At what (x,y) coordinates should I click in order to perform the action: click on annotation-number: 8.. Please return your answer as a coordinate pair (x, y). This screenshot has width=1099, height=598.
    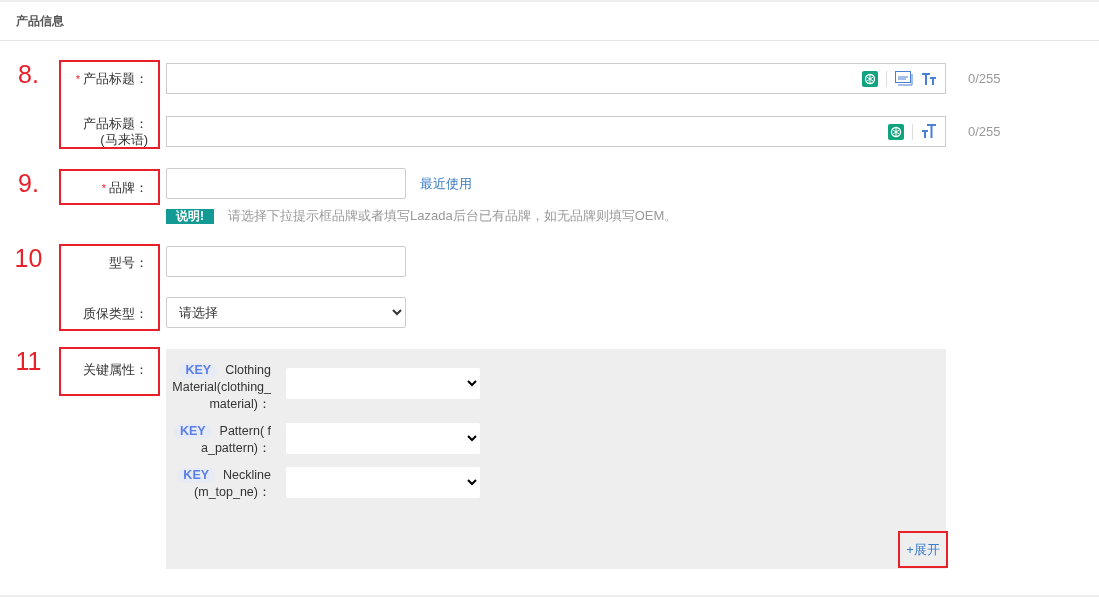
    Looking at the image, I should click on (28, 74).